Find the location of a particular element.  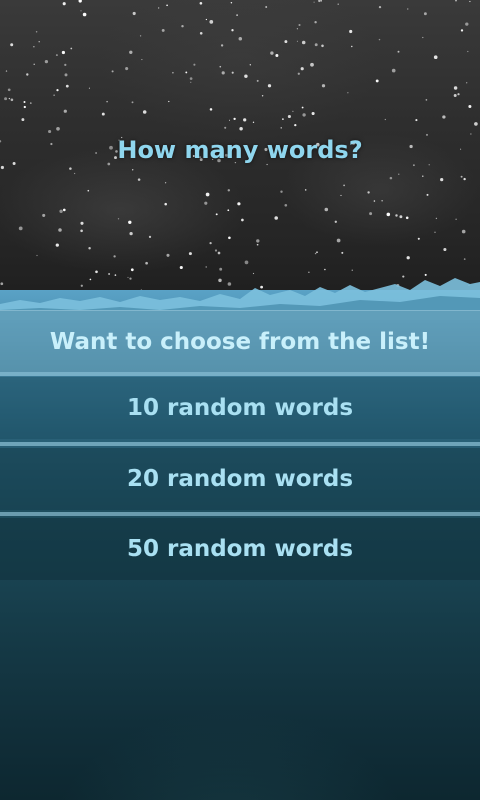

random-10-words-button: 10 random words is located at coordinates (240, 408).